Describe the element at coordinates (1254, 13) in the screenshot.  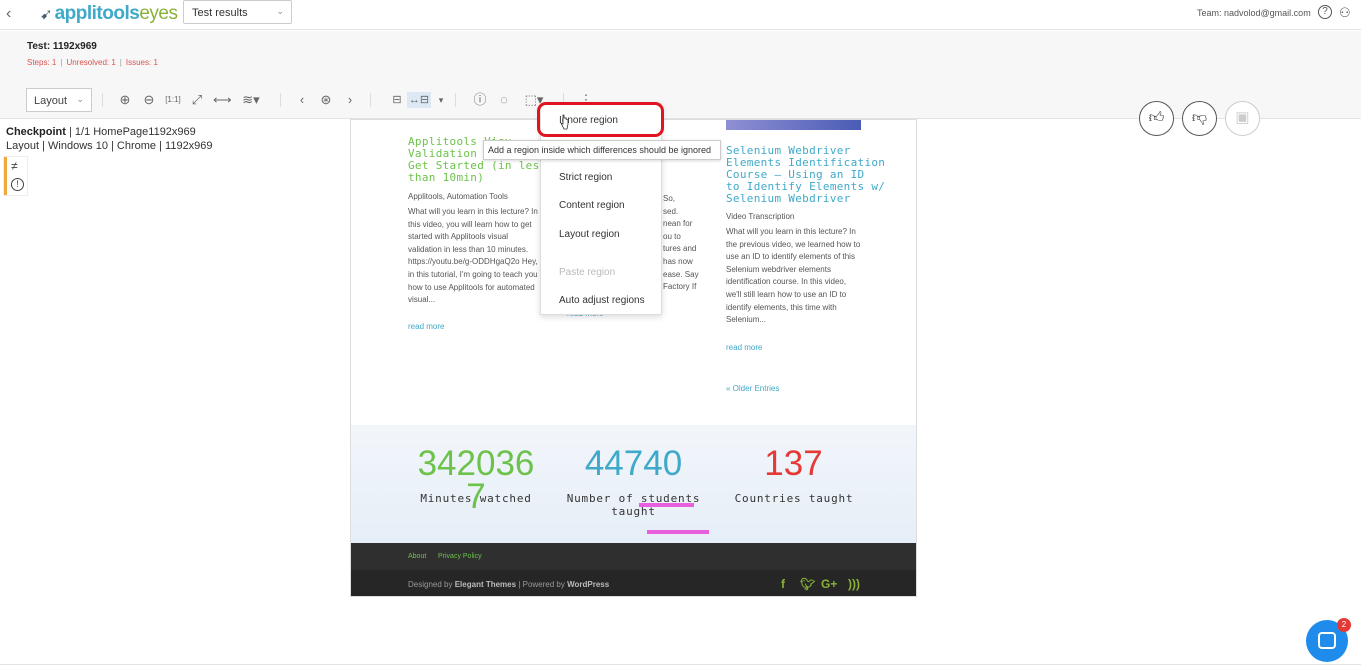
I see `team-label: Team: nadvolod@gmail.com` at that location.